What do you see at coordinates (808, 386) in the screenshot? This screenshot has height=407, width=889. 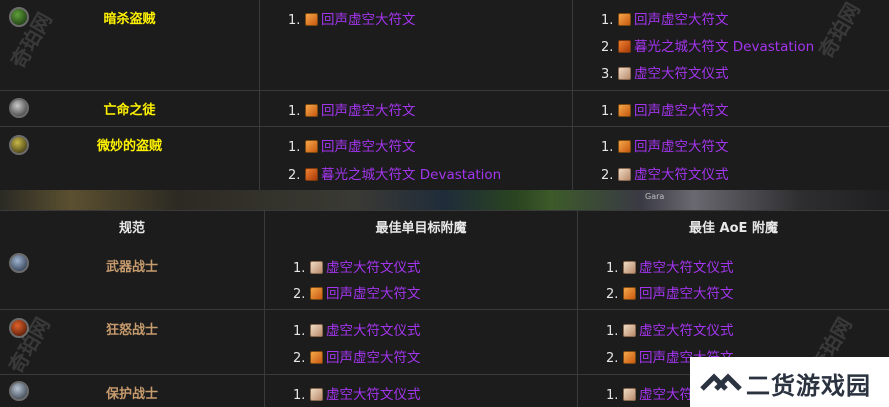 I see `banner-title: 二货游戏园` at bounding box center [808, 386].